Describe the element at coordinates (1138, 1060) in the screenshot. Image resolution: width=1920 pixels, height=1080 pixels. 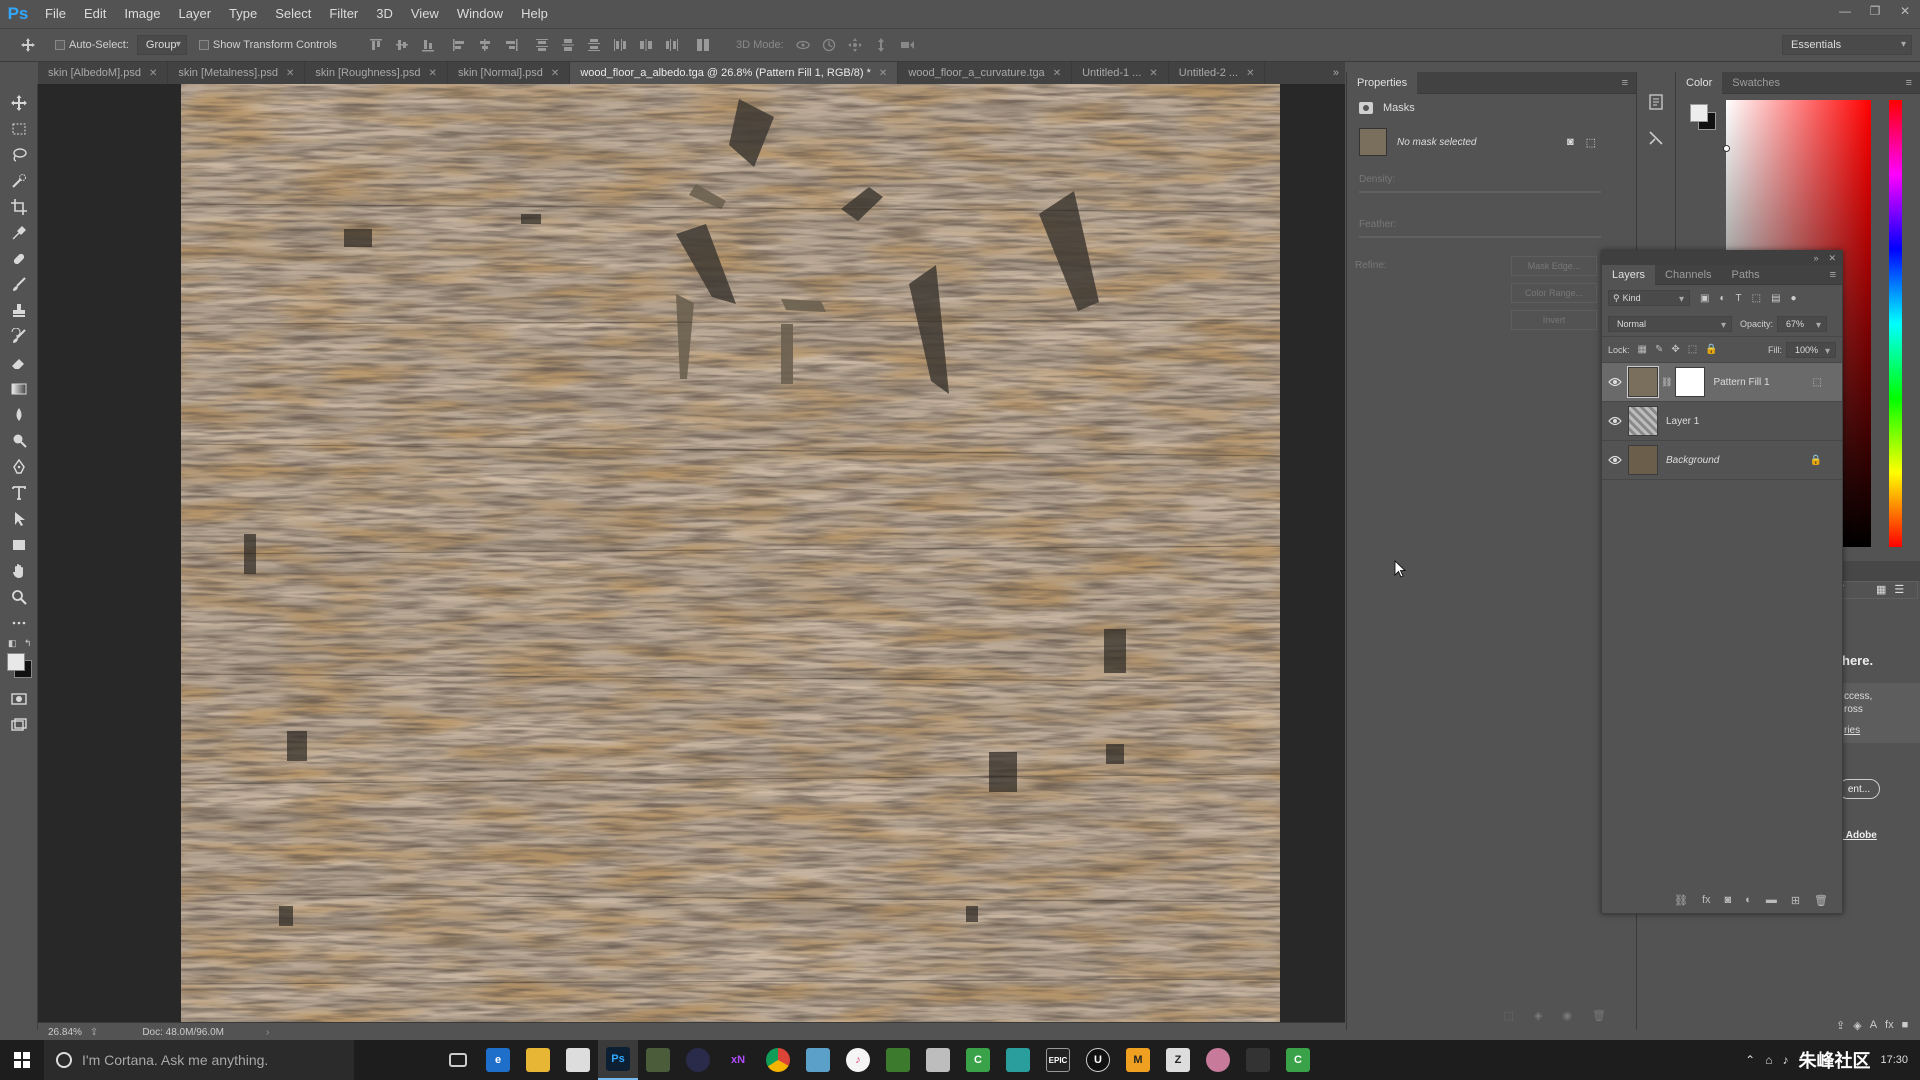
I see `marmoset-icon: M` at that location.